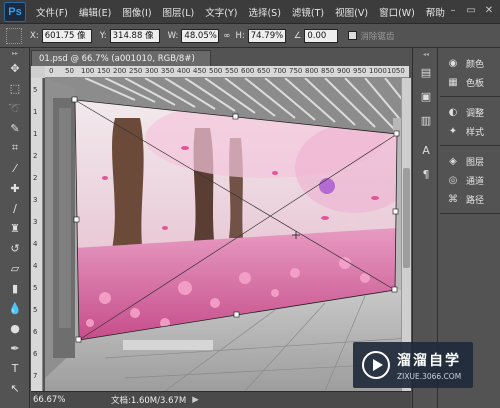  Describe the element at coordinates (14, 35) in the screenshot. I see `transform-reference-icon` at that location.